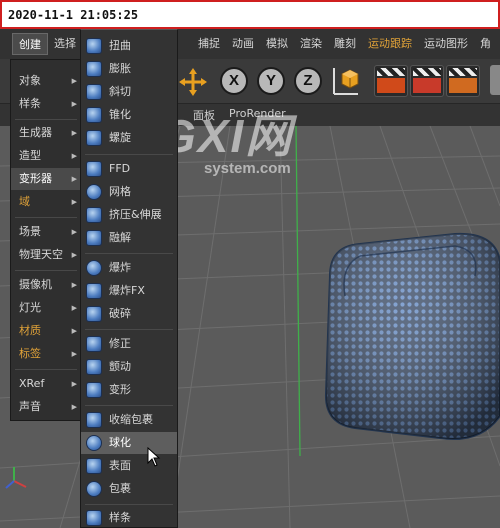  What do you see at coordinates (193, 83) in the screenshot?
I see `move-tool-icon` at bounding box center [193, 83].